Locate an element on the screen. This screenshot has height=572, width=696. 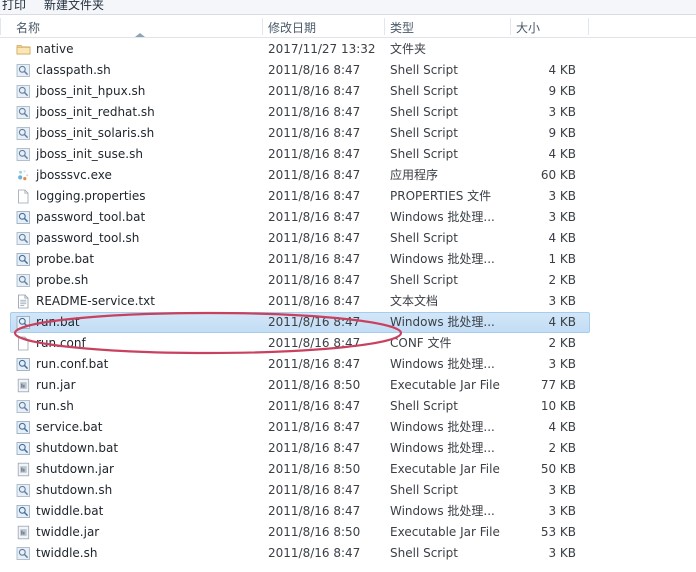
column-header-size: 大小 is located at coordinates (528, 27).